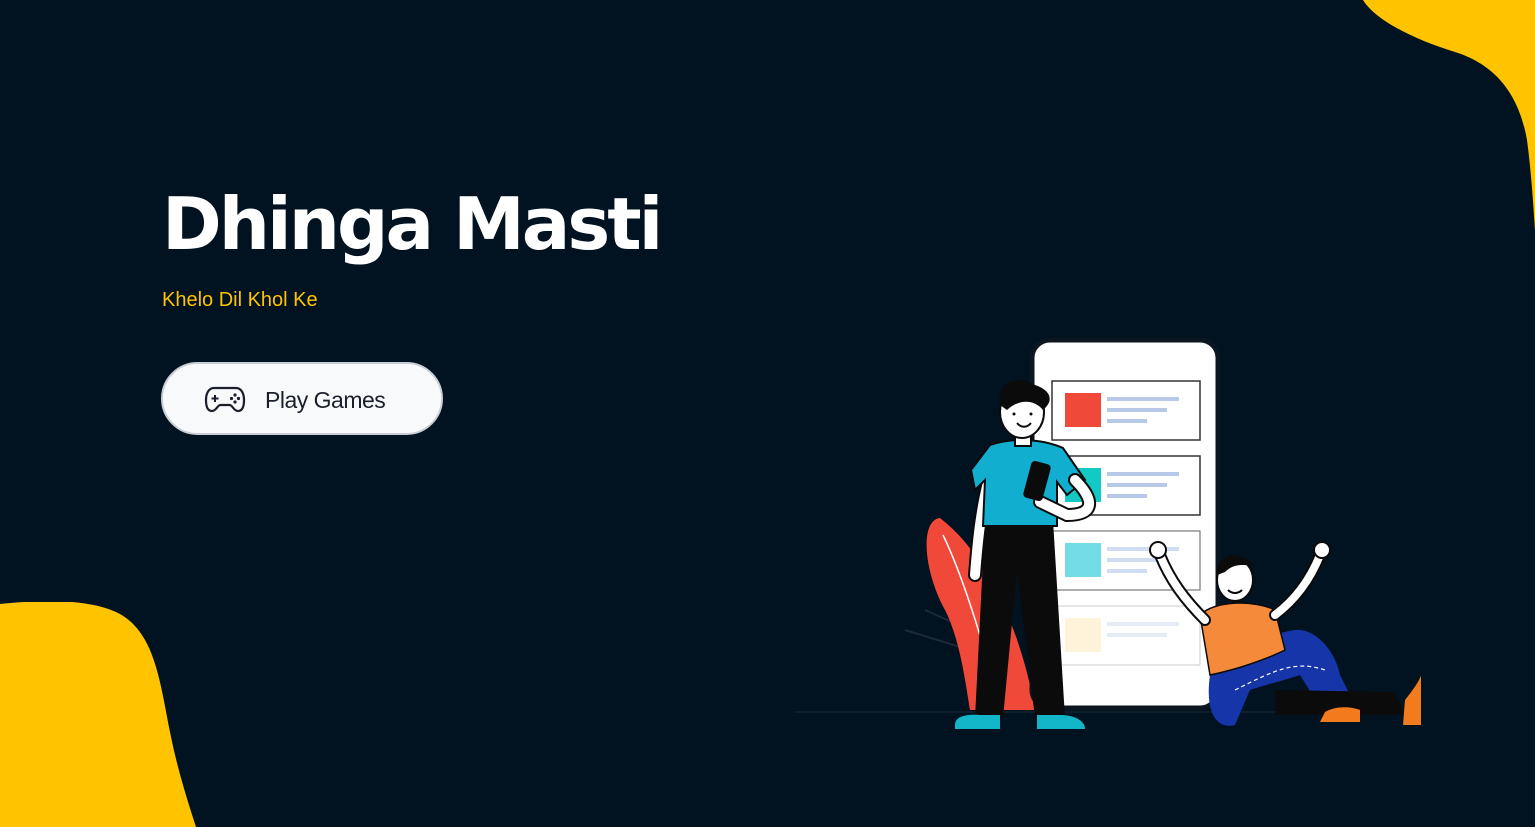 This screenshot has height=827, width=1535. I want to click on hero-section: Dhinga Masti Khelo Dil Khol Ke, so click(412, 246).